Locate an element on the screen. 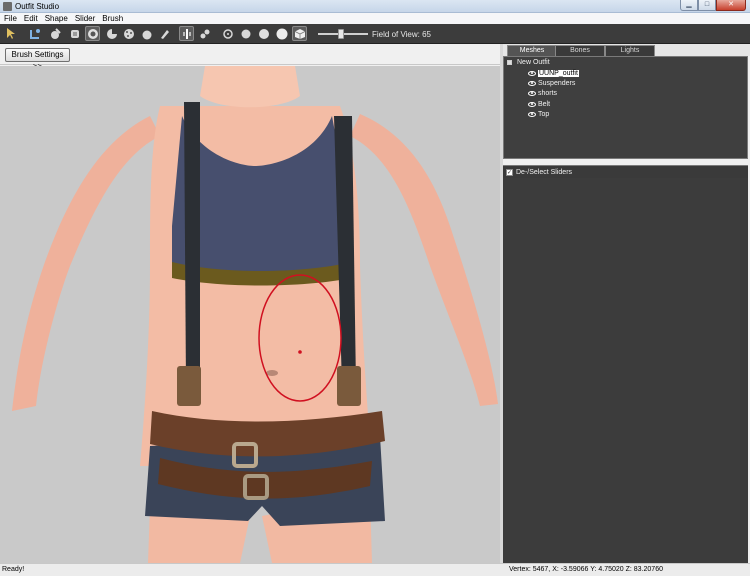 The width and height of the screenshot is (750, 576). mesh-item-shorts: shorts is located at coordinates (542, 93).